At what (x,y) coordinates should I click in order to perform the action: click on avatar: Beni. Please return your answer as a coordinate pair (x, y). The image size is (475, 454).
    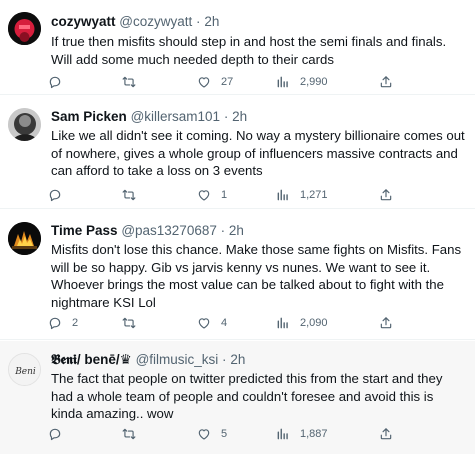
    Looking at the image, I should click on (24, 369).